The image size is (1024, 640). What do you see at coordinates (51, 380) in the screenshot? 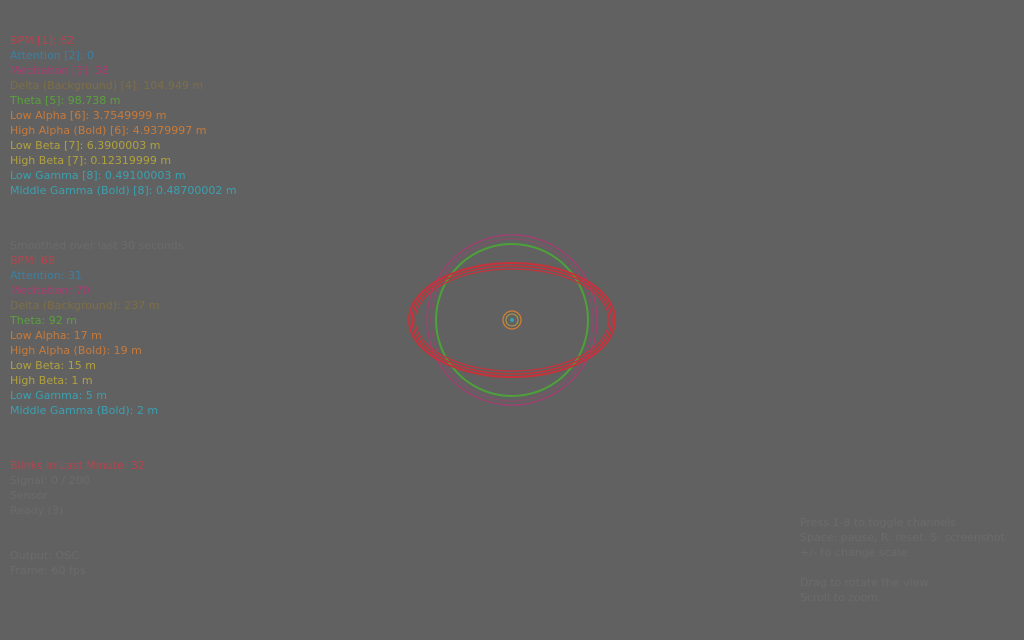
I see `smoothed-reading-row: High Beta: 1 m` at bounding box center [51, 380].